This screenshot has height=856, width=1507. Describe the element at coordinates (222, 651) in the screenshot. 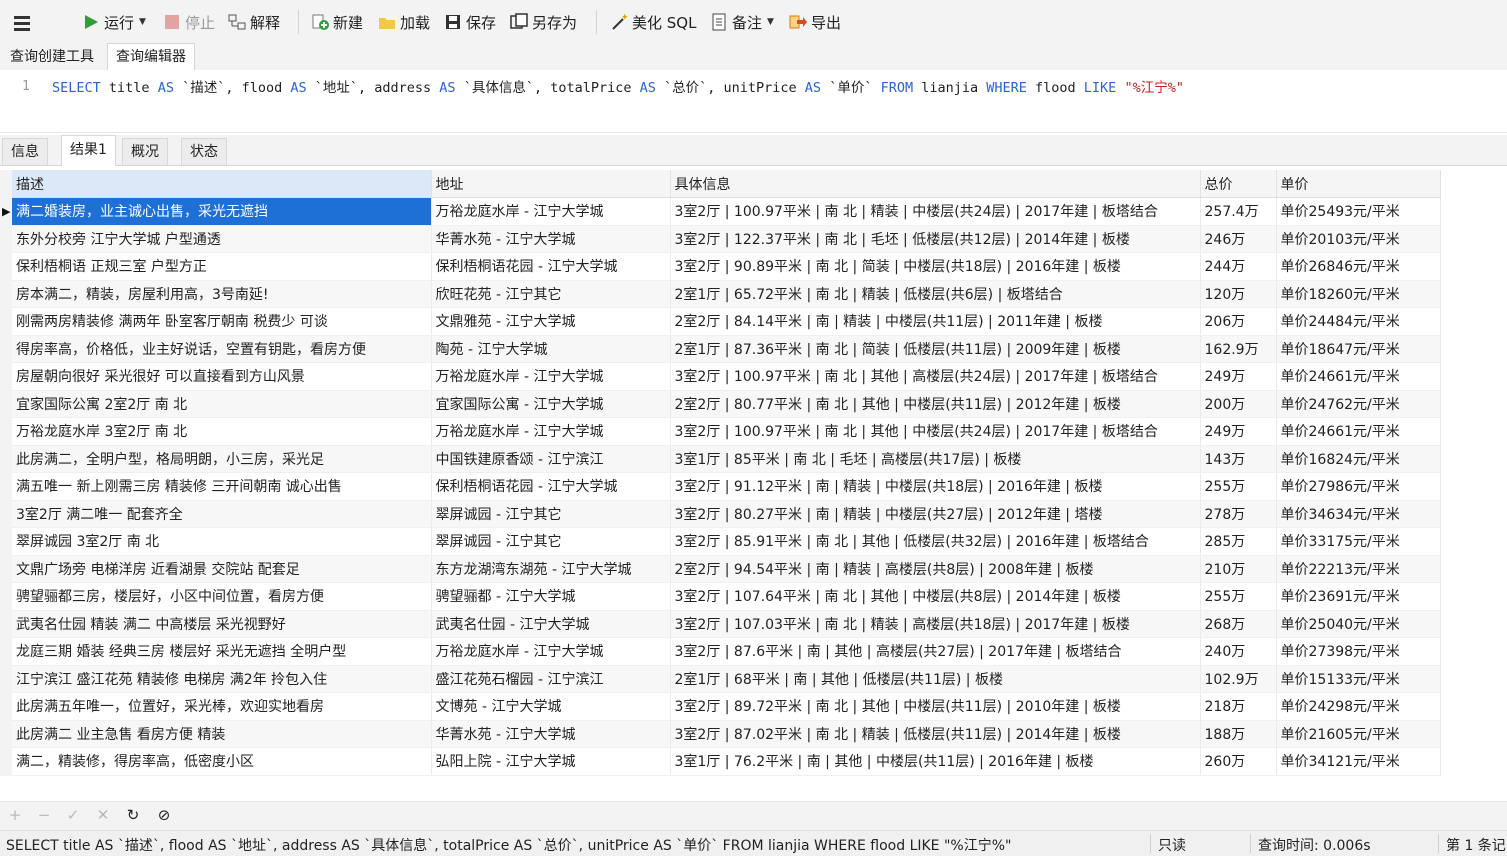

I see `cell-description: 龙庭三期 婚装 经典三房 楼层好 采光无遮挡 全明户型` at that location.